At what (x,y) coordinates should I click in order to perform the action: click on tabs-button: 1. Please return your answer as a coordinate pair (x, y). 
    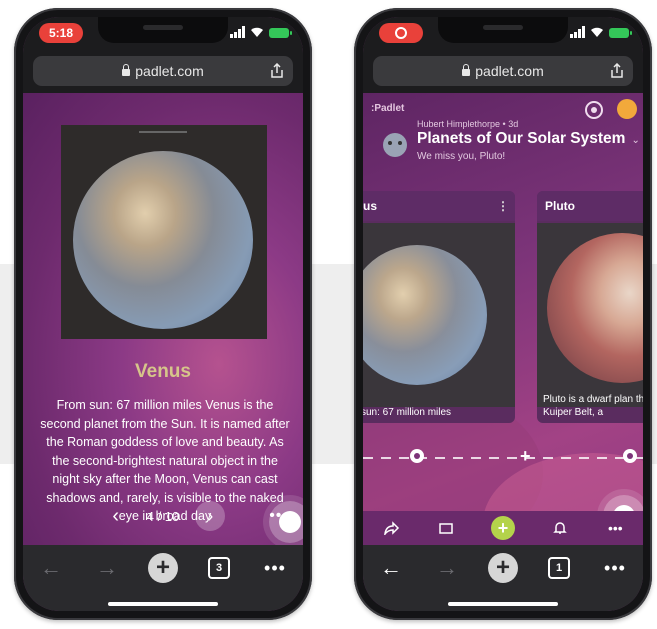
    Looking at the image, I should click on (559, 568).